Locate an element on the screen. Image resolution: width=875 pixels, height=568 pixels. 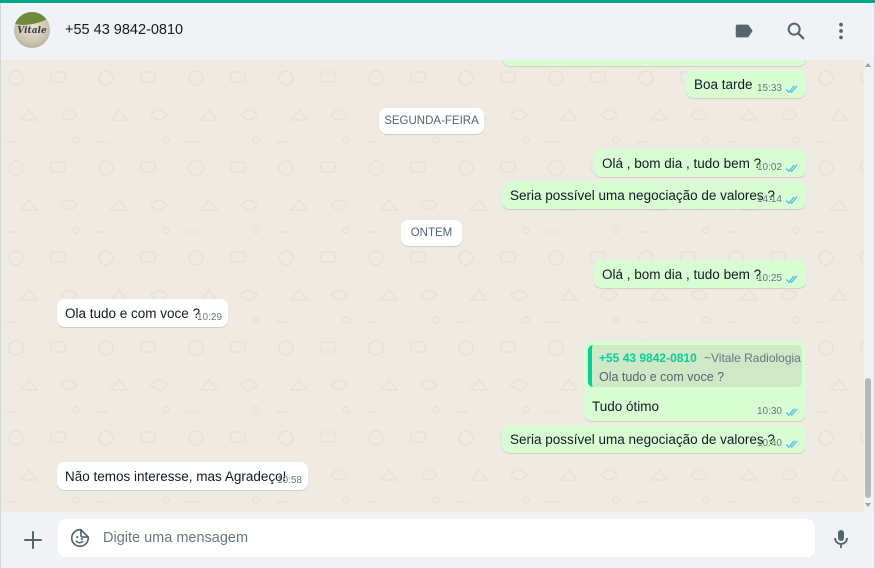
message-text: Ola tudo e com voce ? is located at coordinates (133, 313).